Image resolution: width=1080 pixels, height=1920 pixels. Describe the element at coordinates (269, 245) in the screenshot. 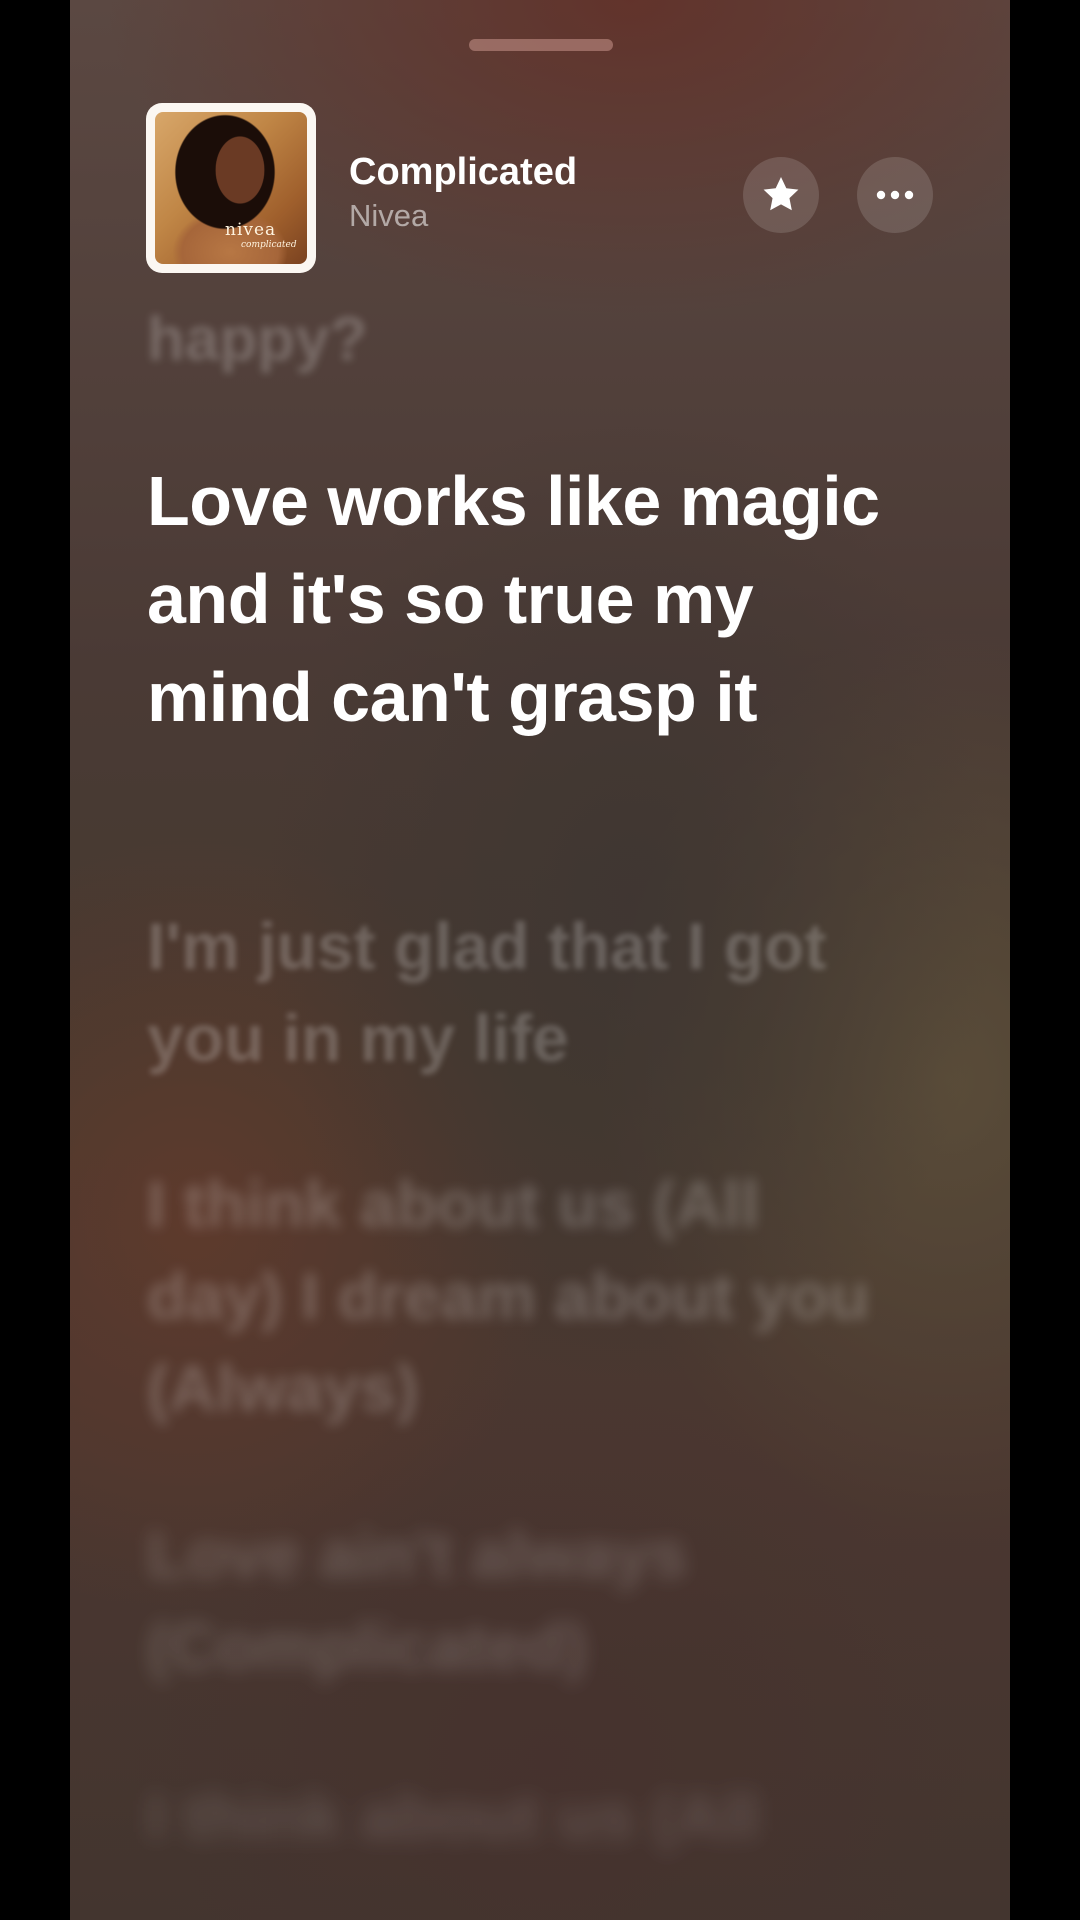

I see `album-artwork-subtext: complicated` at that location.